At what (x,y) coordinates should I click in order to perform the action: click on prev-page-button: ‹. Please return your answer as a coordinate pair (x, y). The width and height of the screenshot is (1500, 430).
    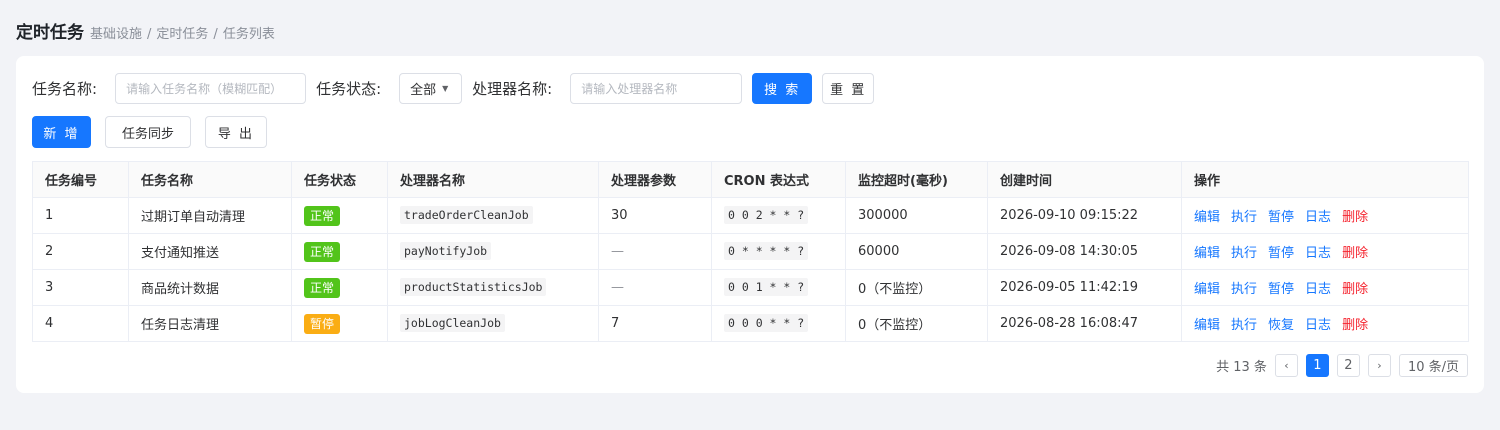
    Looking at the image, I should click on (1286, 365).